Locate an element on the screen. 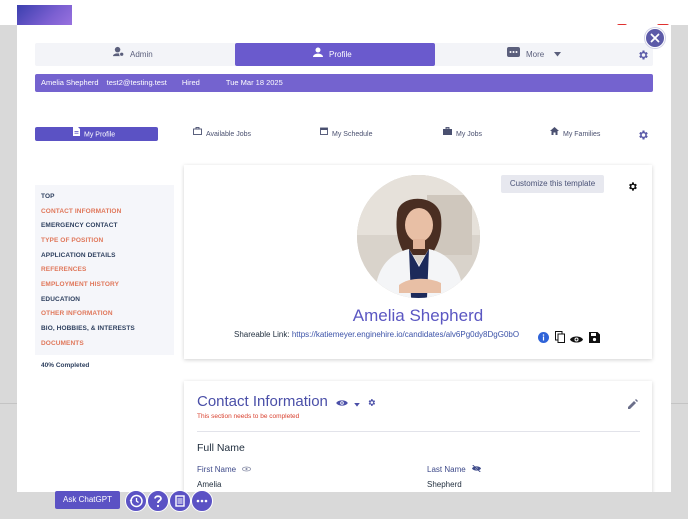 The width and height of the screenshot is (688, 519). briefcase-icon is located at coordinates (197, 134).